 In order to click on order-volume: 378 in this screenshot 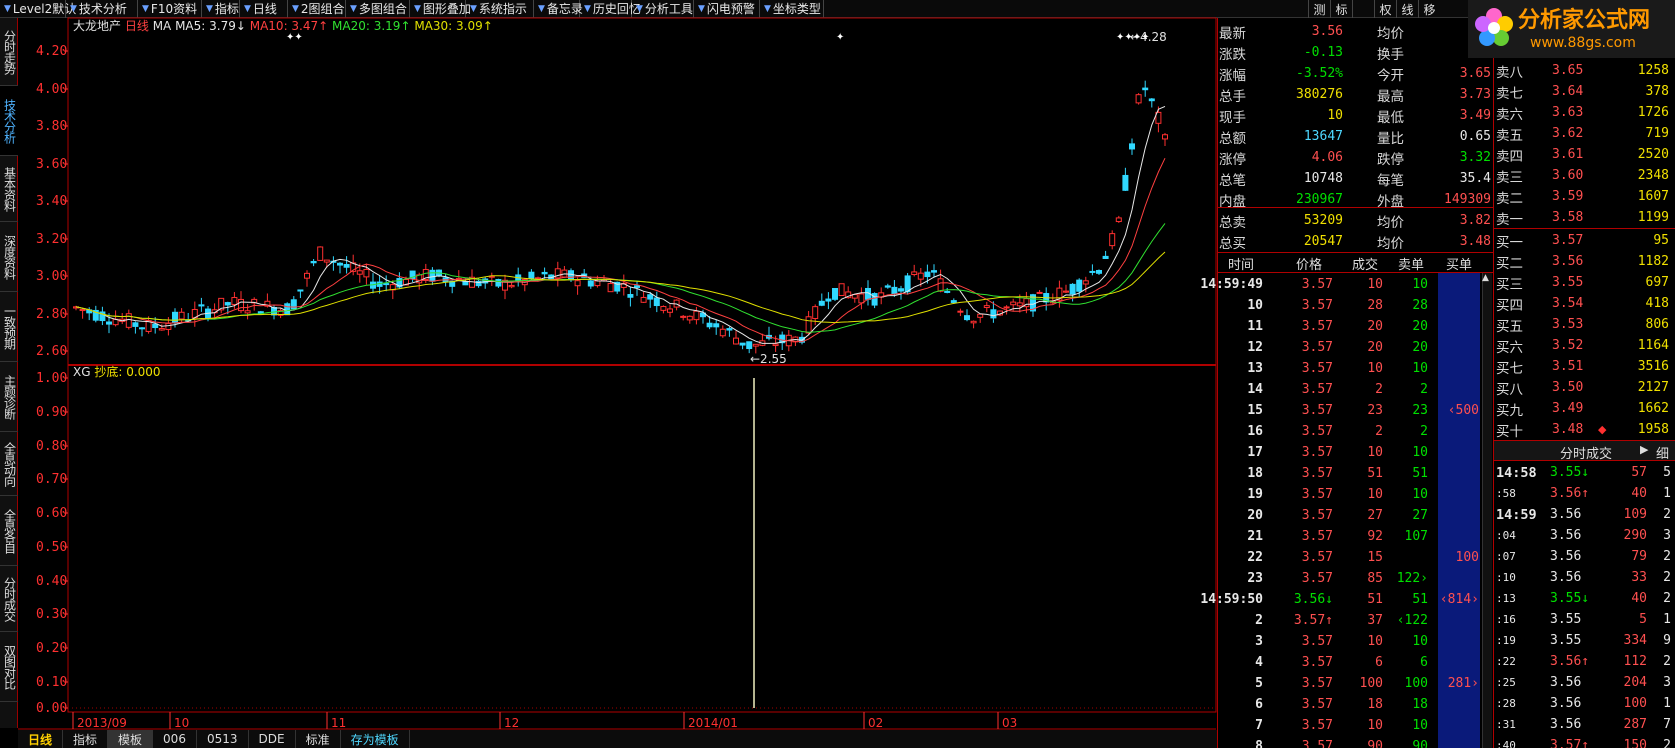, I will do `click(1657, 91)`.